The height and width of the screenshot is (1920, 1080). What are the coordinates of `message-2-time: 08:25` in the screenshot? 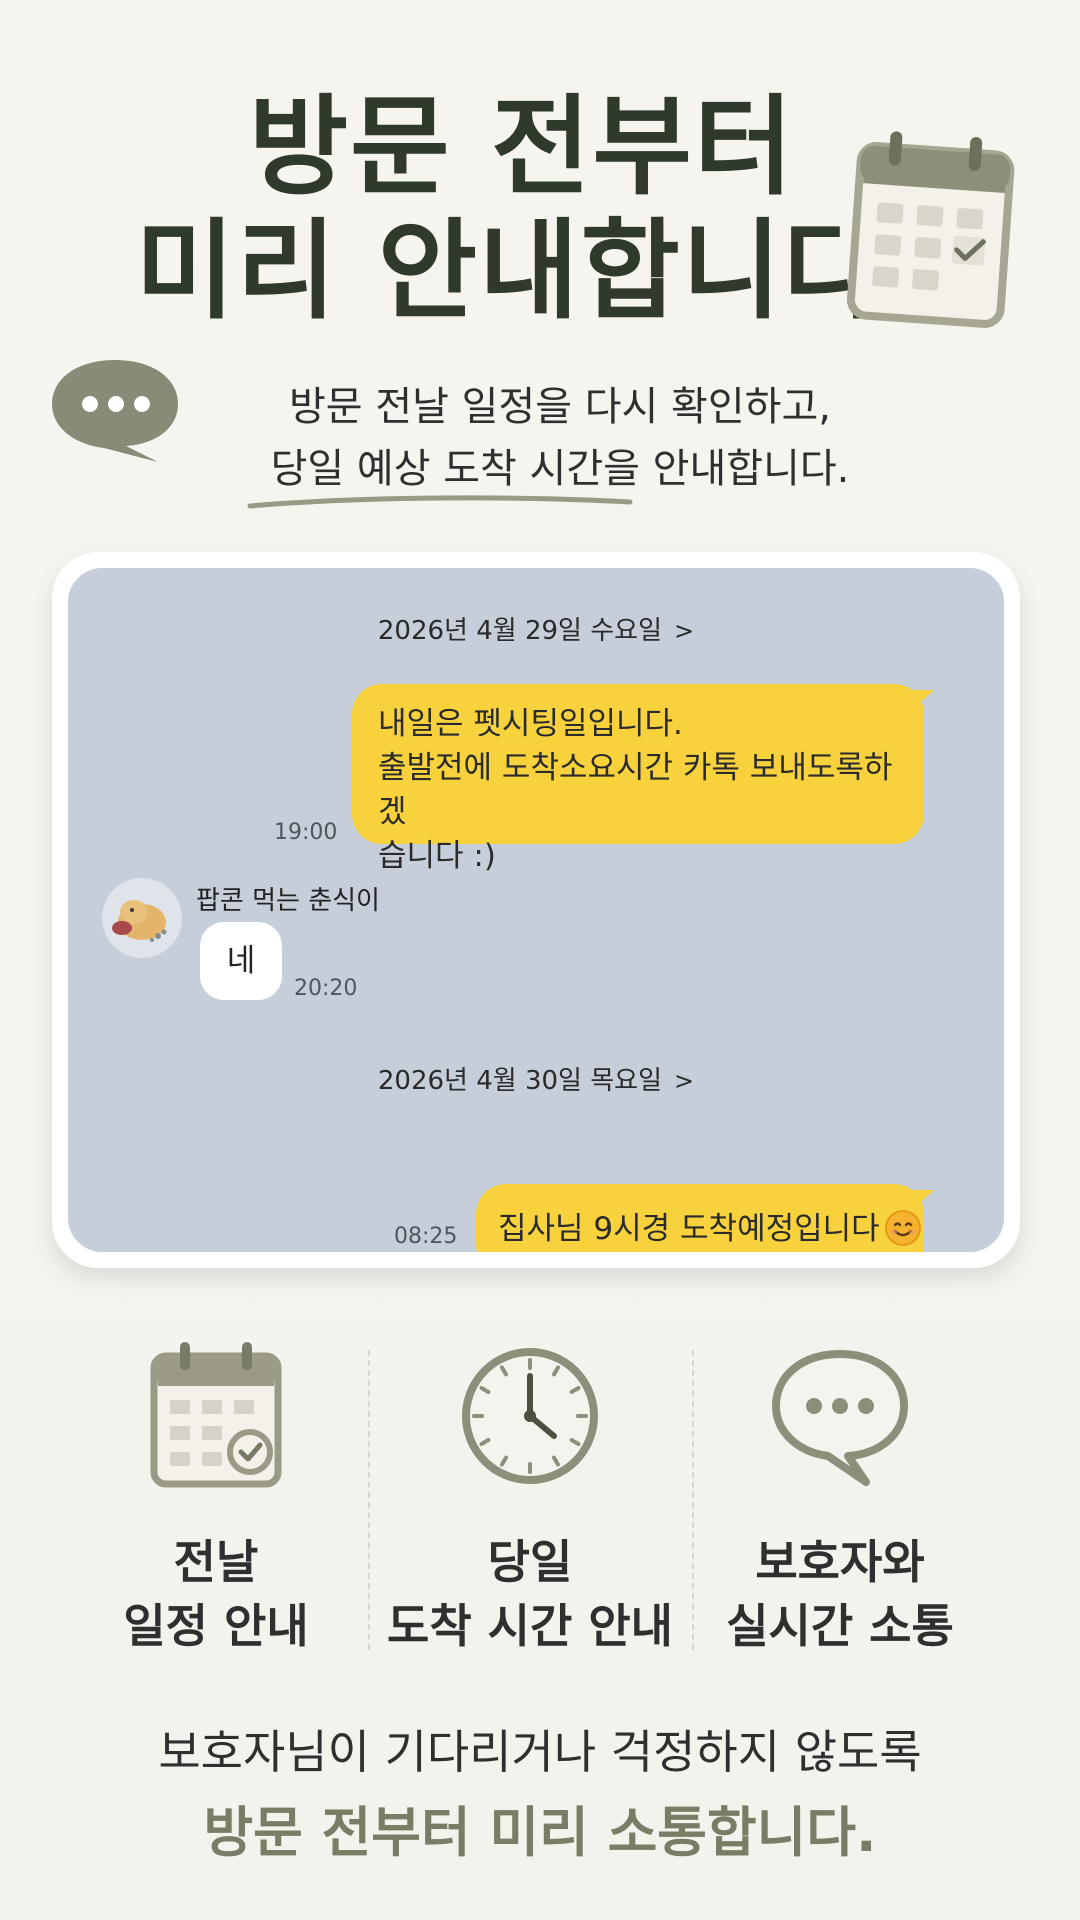 It's located at (426, 1236).